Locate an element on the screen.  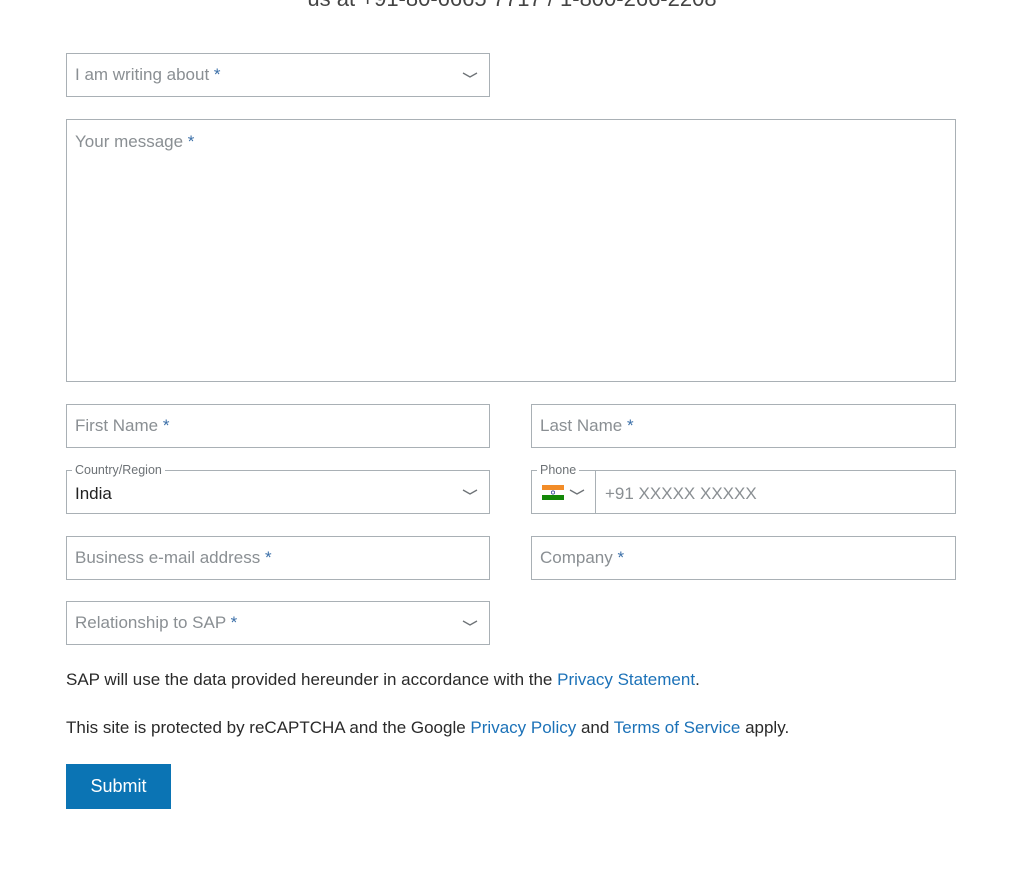
email-input: Business e-mail address * is located at coordinates (278, 558).